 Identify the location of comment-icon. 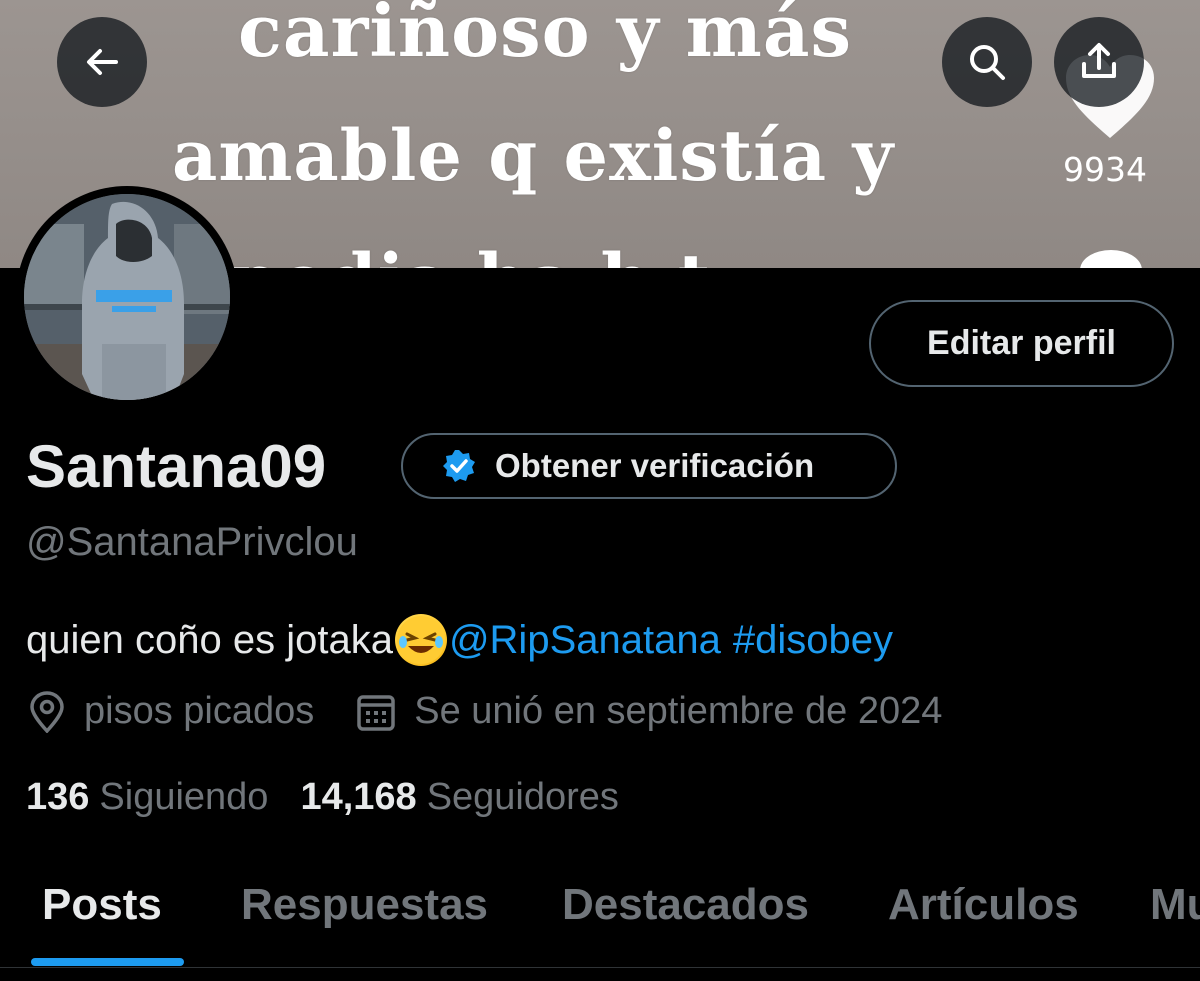
(1111, 259).